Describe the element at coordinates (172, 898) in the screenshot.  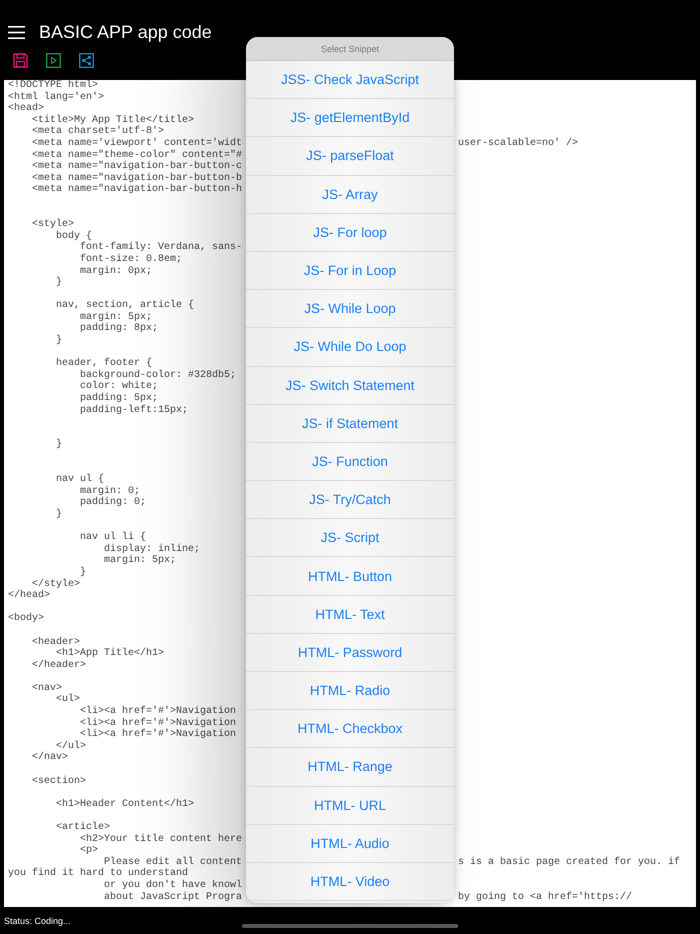
I see `code-line: about JavaScript Progra` at that location.